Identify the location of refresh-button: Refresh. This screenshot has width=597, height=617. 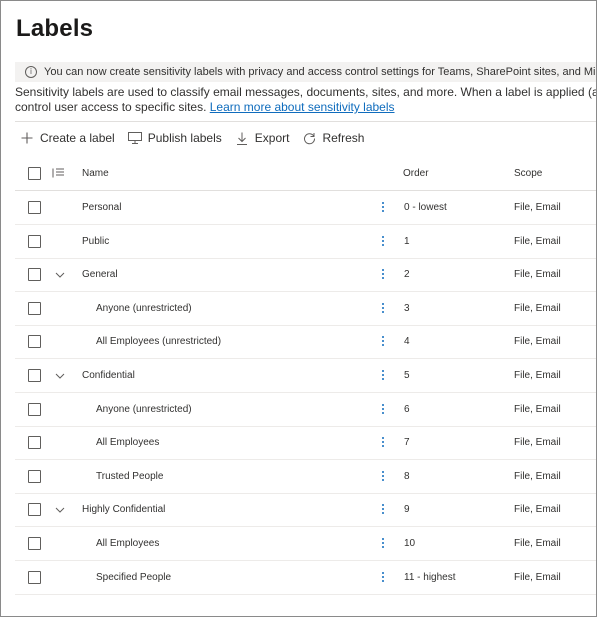
(333, 138).